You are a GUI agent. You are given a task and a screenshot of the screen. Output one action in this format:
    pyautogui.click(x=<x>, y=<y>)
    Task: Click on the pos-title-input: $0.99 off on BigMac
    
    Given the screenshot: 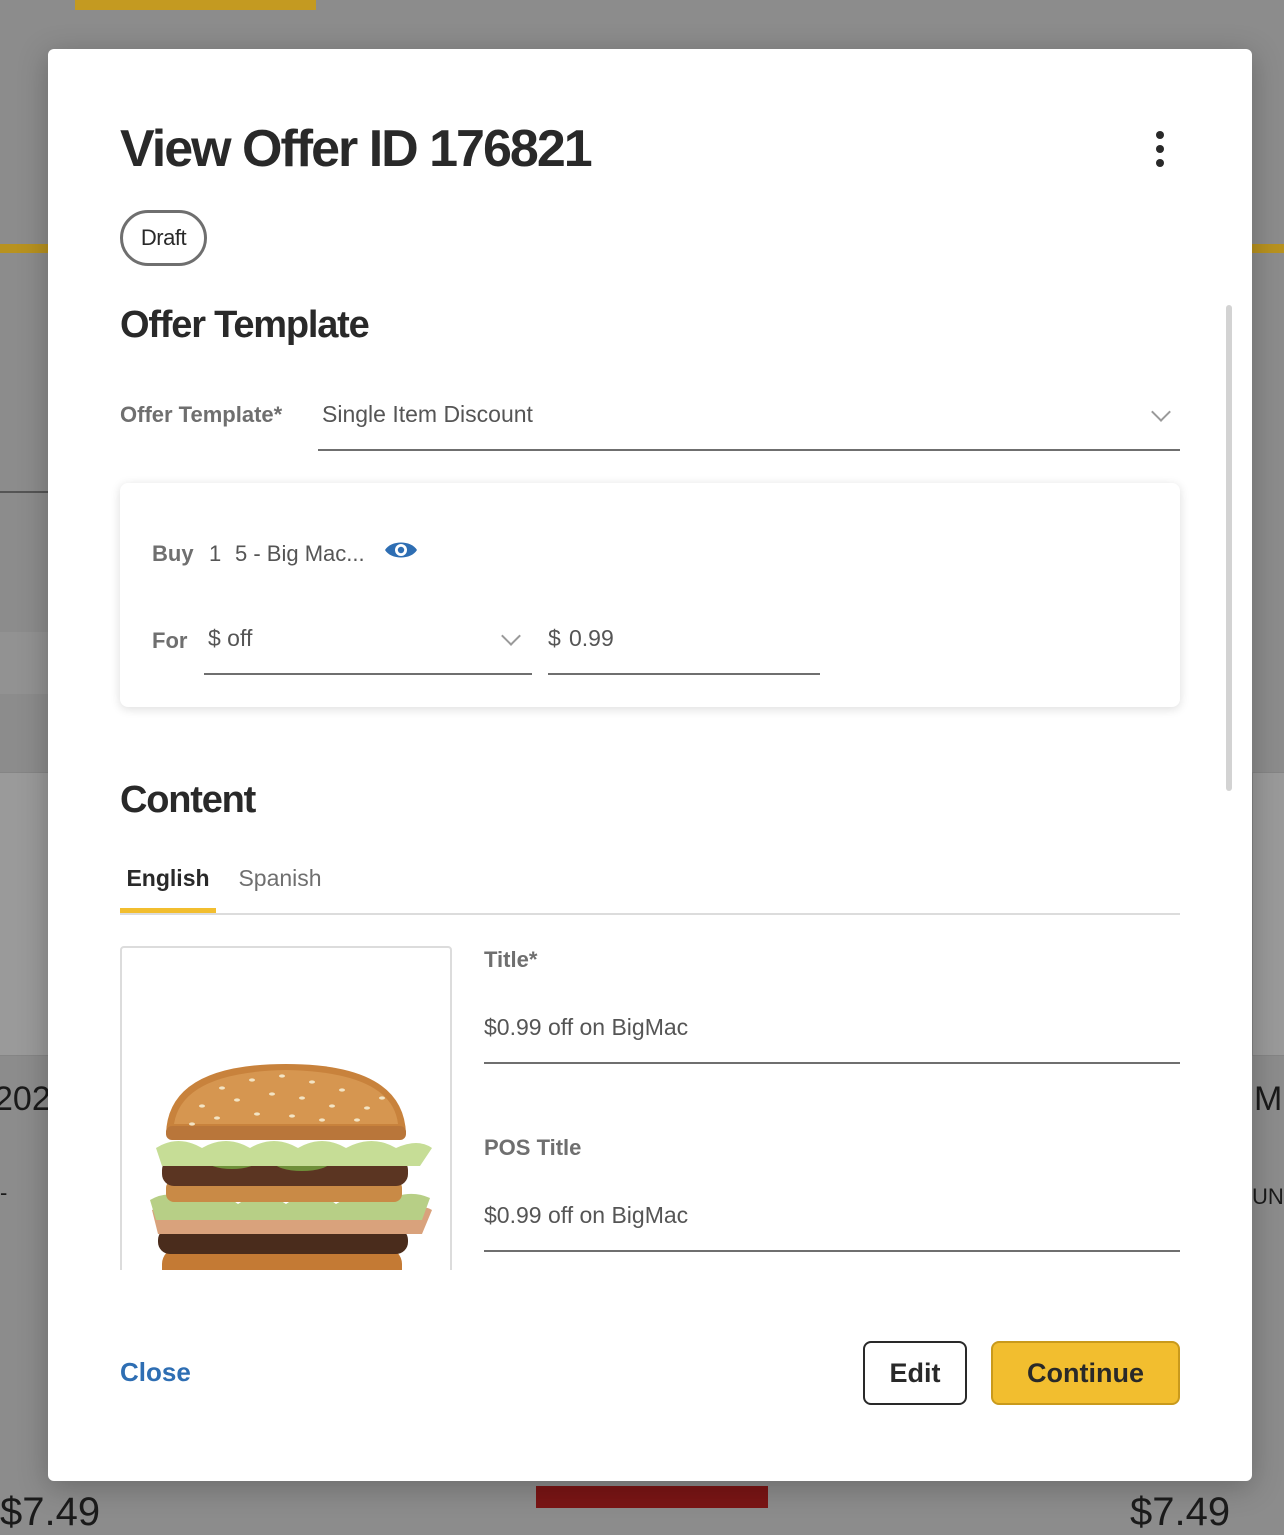 What is the action you would take?
    pyautogui.click(x=586, y=1215)
    